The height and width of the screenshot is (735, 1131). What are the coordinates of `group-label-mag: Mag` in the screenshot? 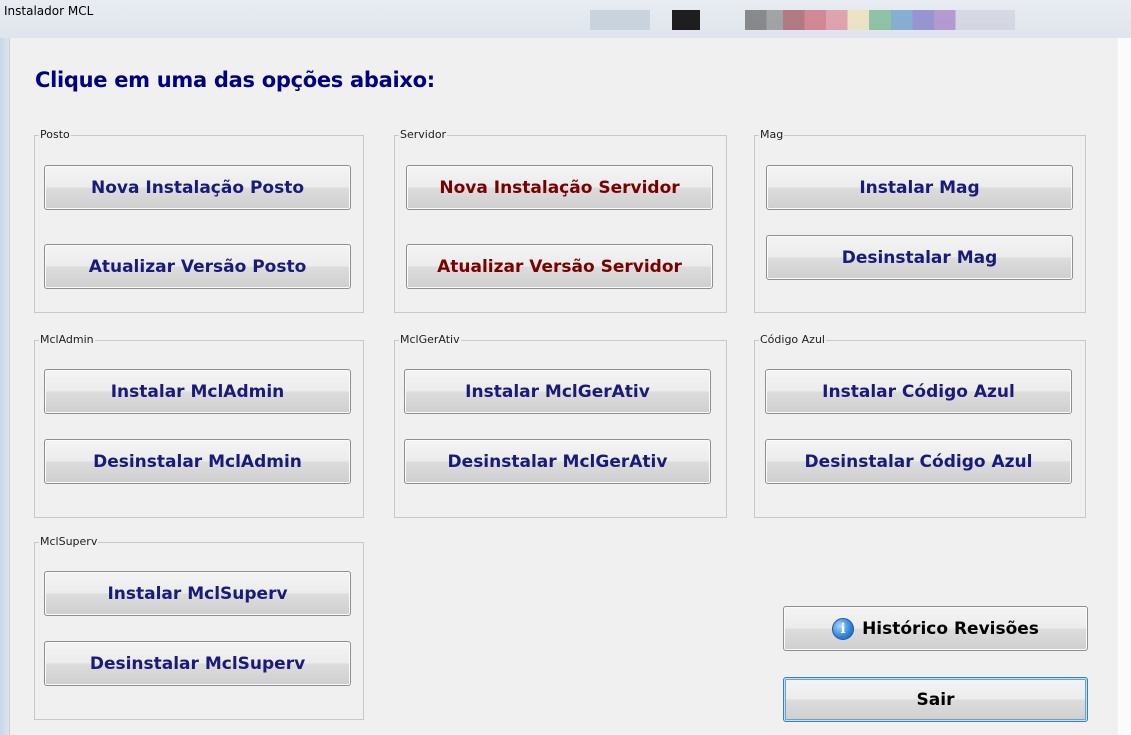 It's located at (772, 135).